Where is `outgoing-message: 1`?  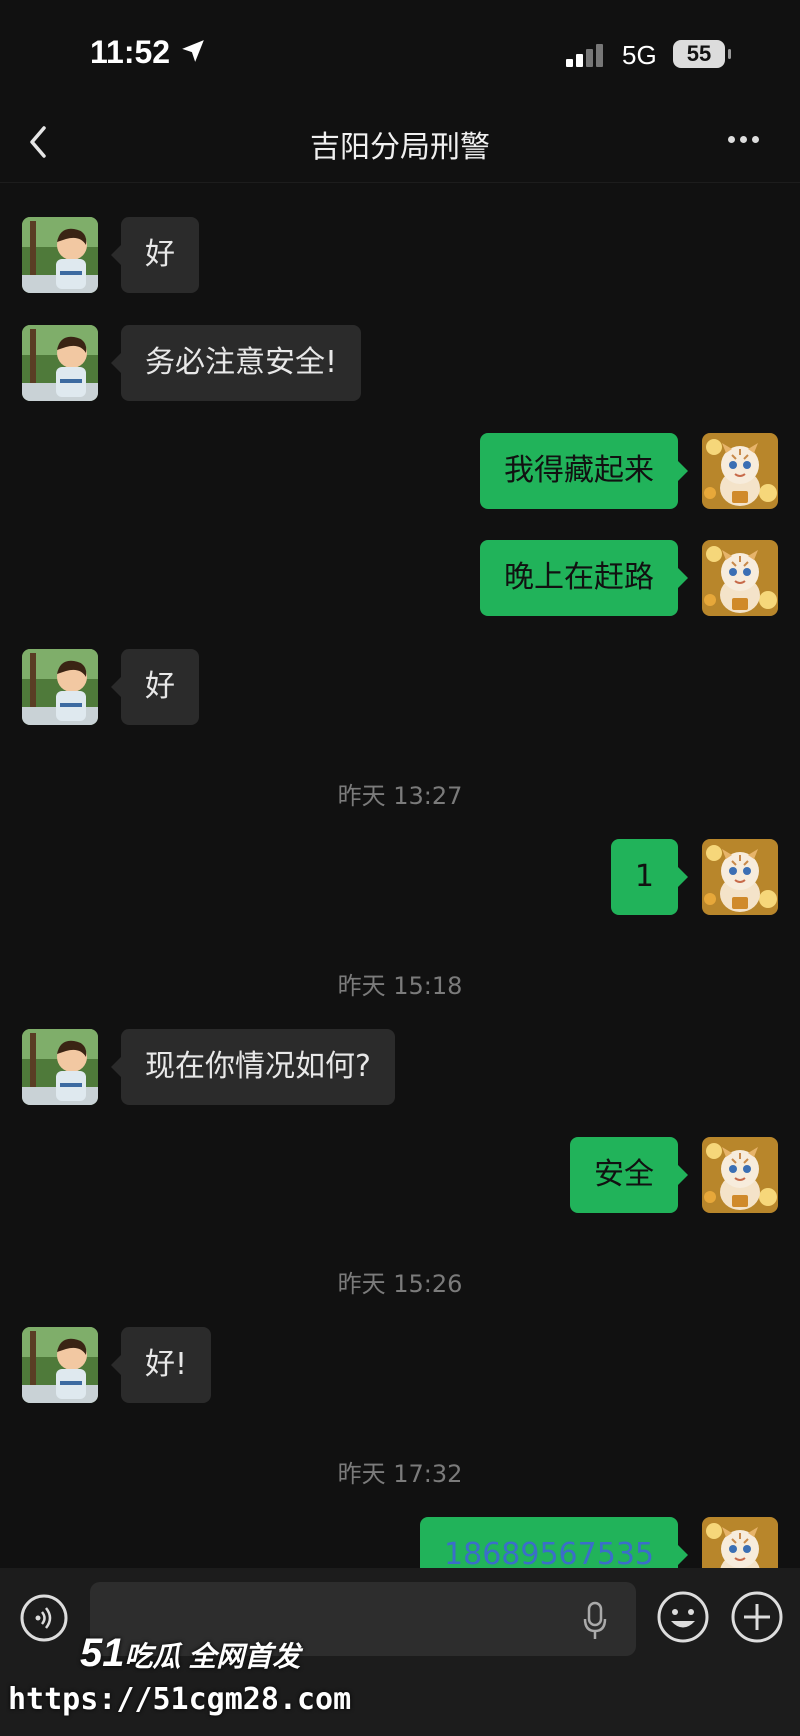
outgoing-message: 1 is located at coordinates (649, 877).